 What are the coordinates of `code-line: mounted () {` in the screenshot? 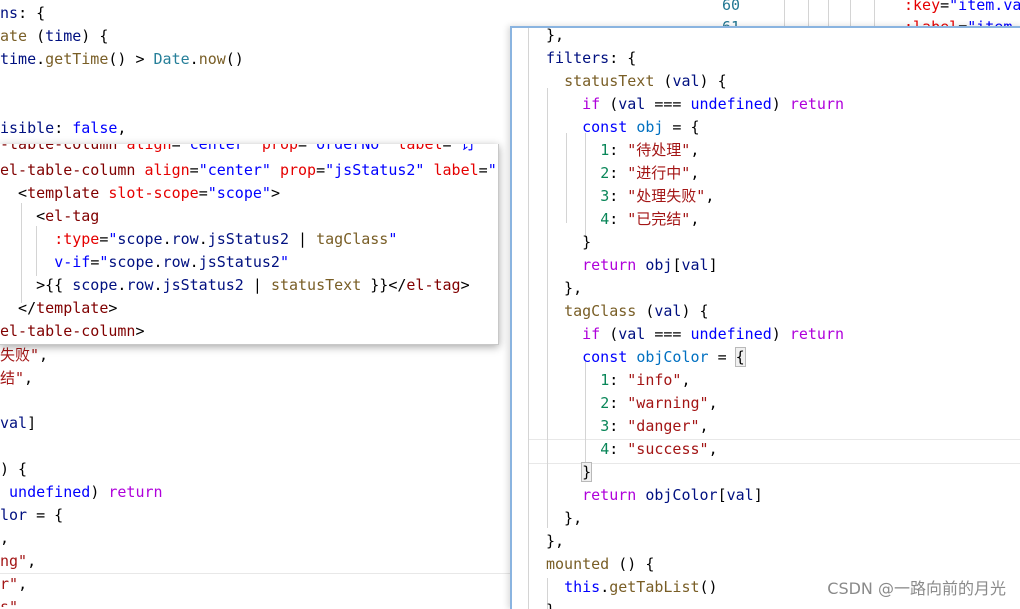 It's located at (600, 564).